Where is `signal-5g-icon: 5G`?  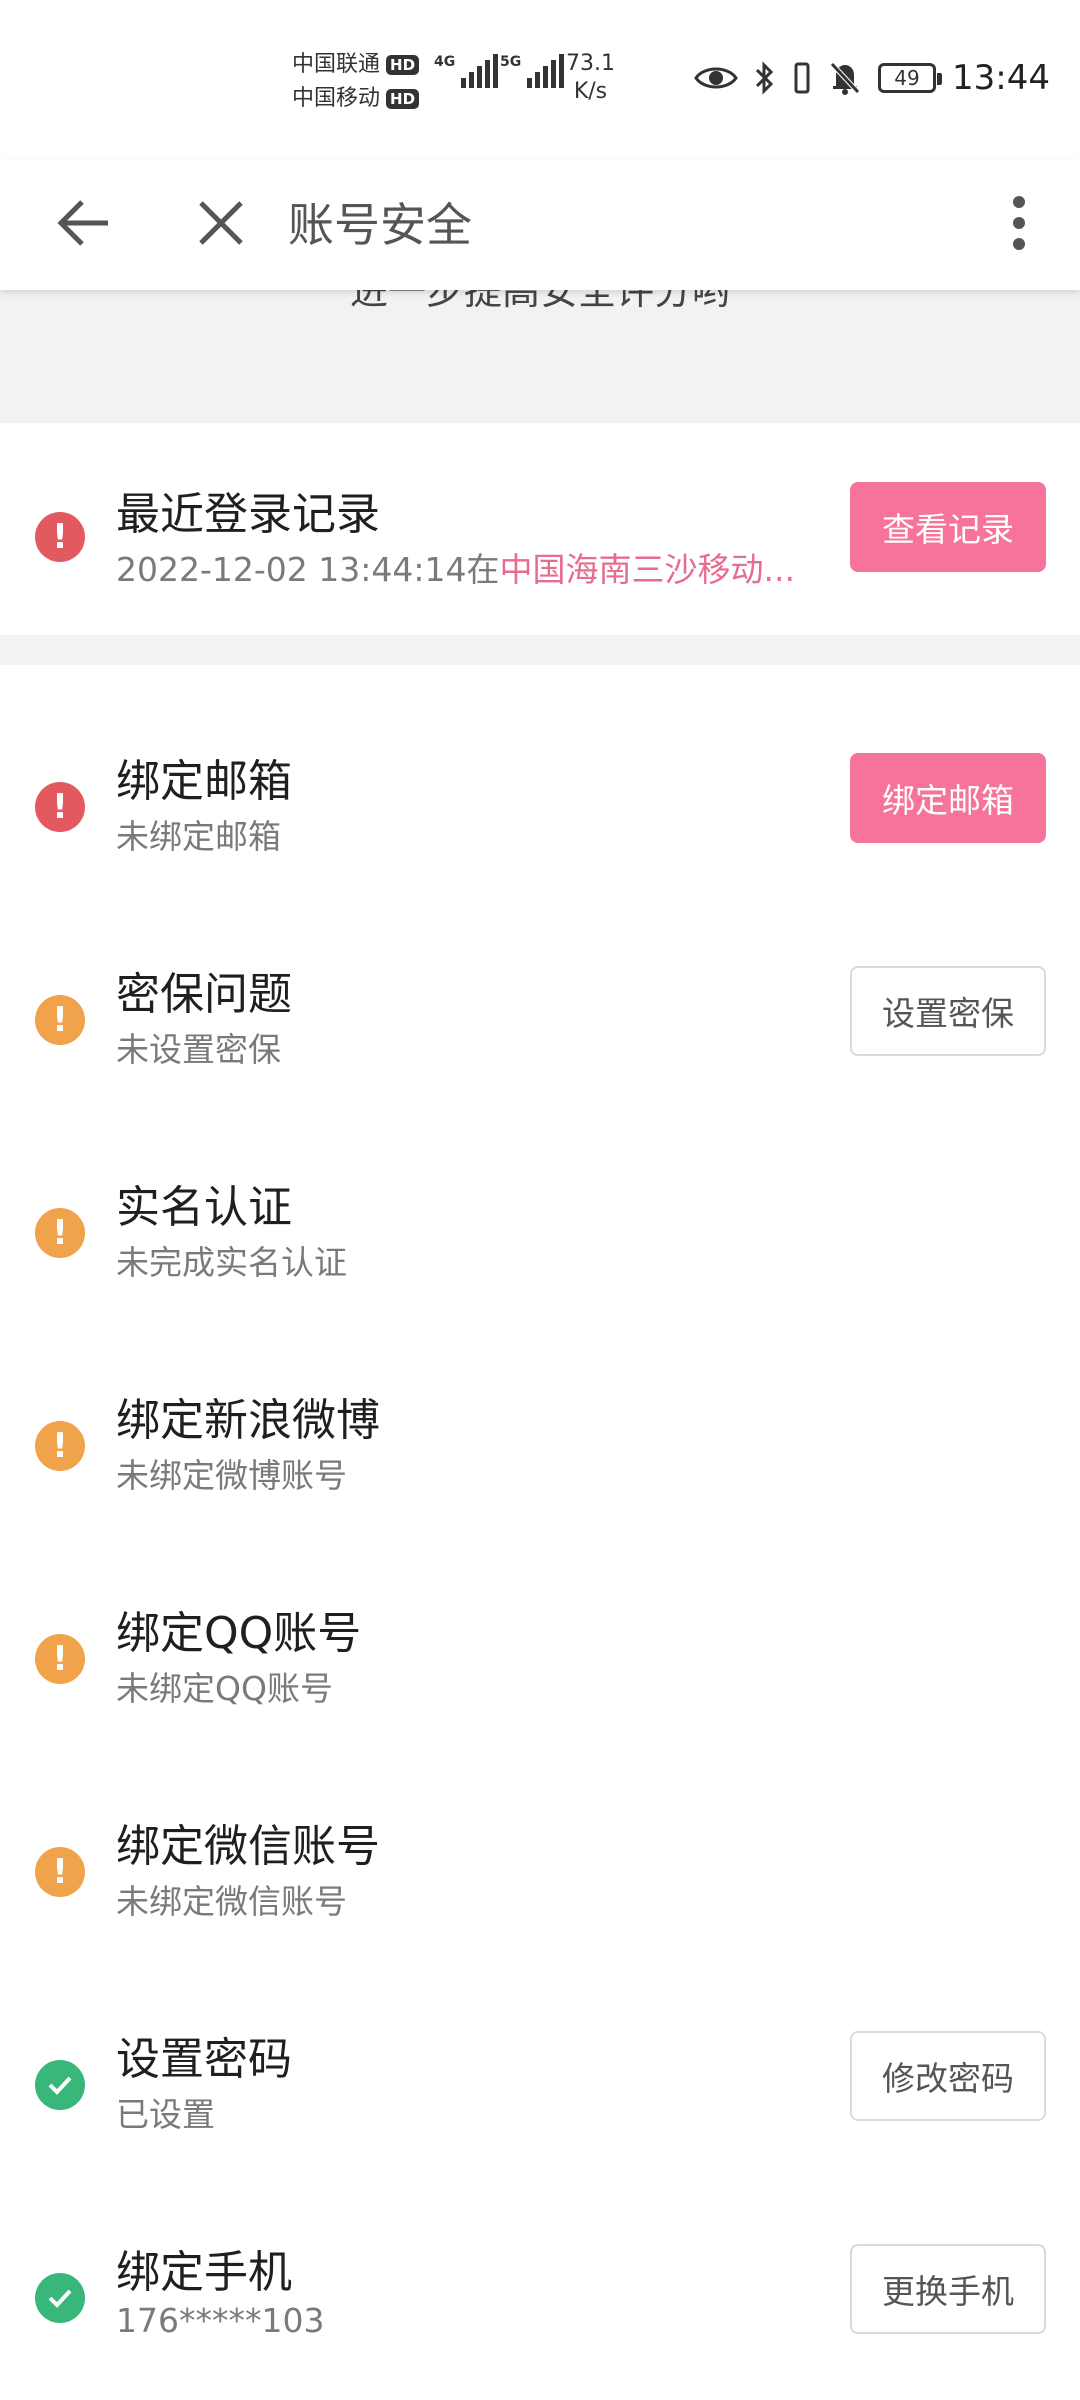 signal-5g-icon: 5G is located at coordinates (532, 71).